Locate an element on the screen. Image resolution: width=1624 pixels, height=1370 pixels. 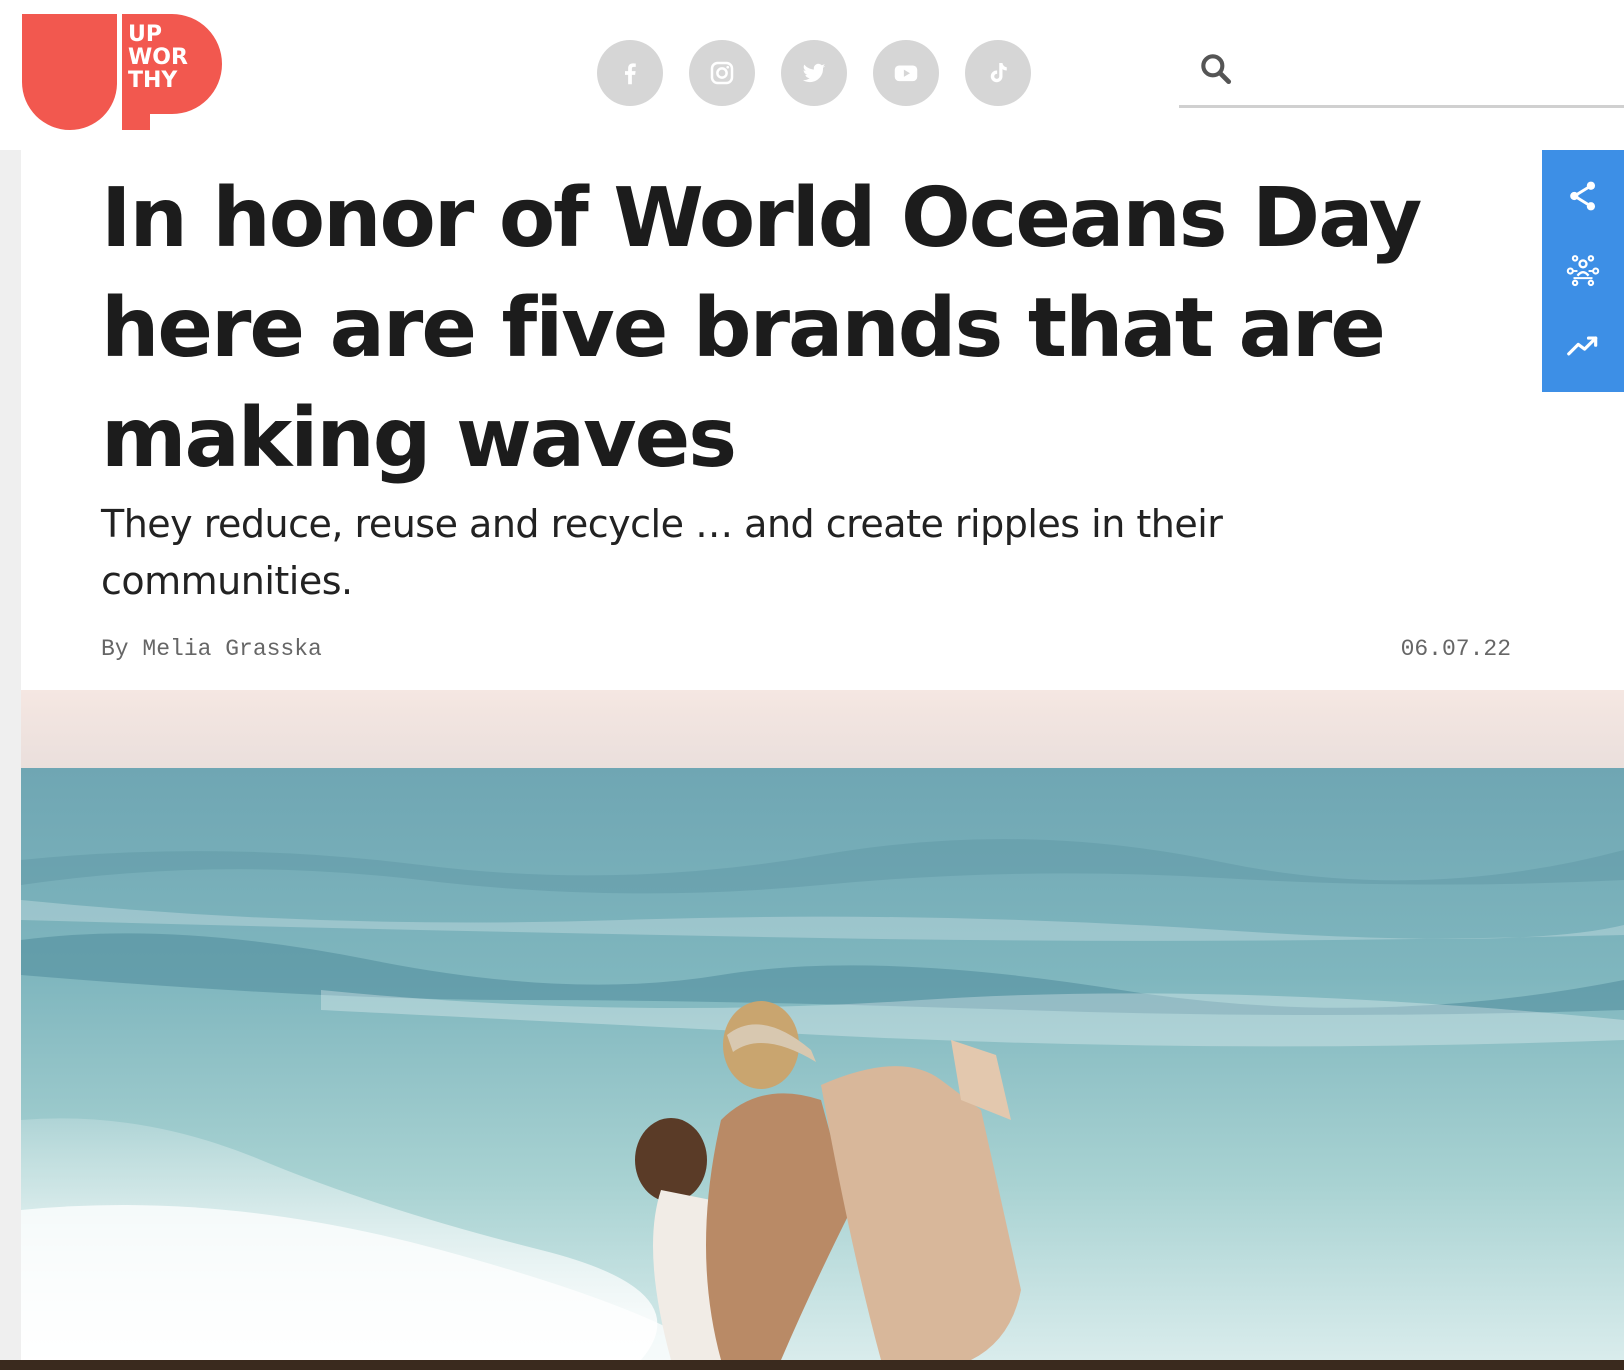
upworthy-logo: UP WOR THY is located at coordinates (122, 72).